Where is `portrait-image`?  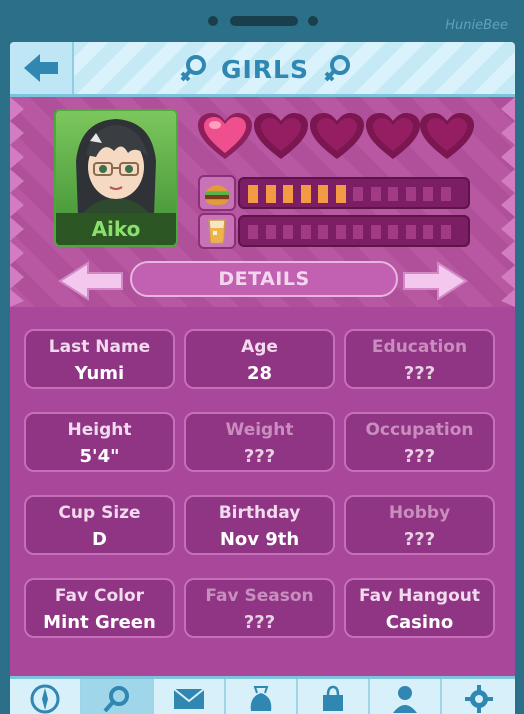 portrait-image is located at coordinates (116, 167).